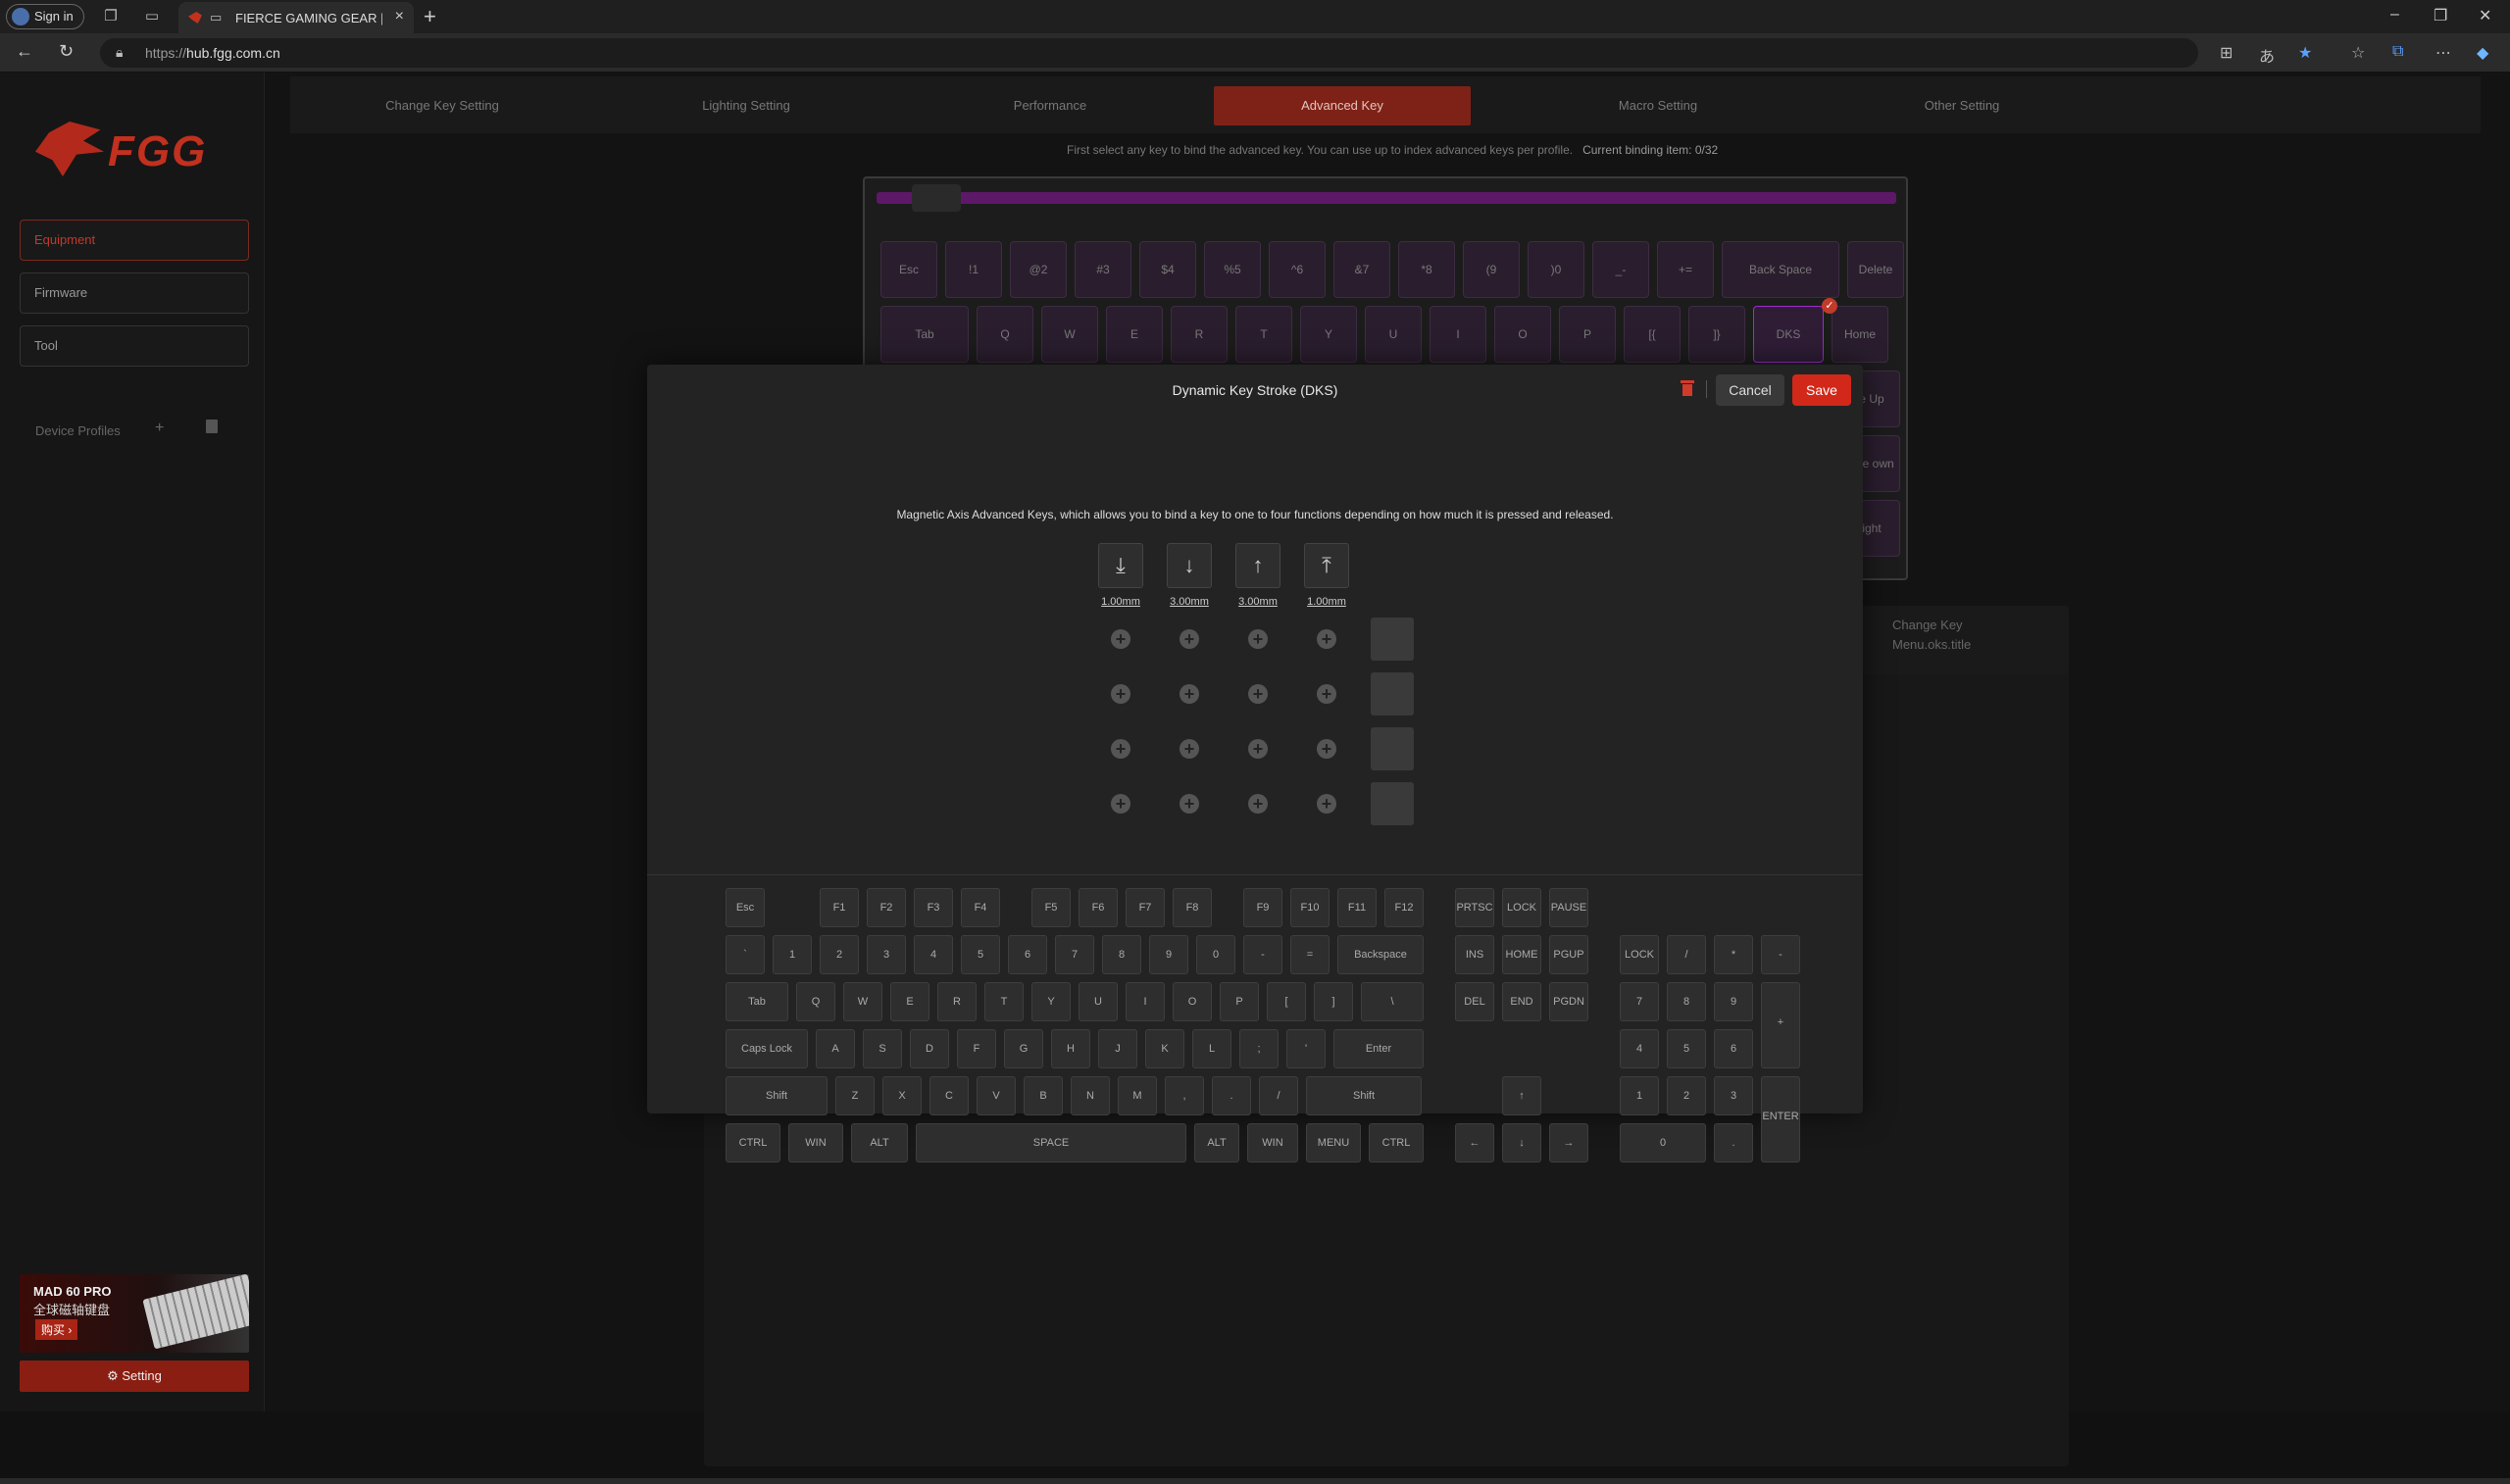 This screenshot has width=2510, height=1484. What do you see at coordinates (2440, 15) in the screenshot?
I see `restore-icon: ❐` at bounding box center [2440, 15].